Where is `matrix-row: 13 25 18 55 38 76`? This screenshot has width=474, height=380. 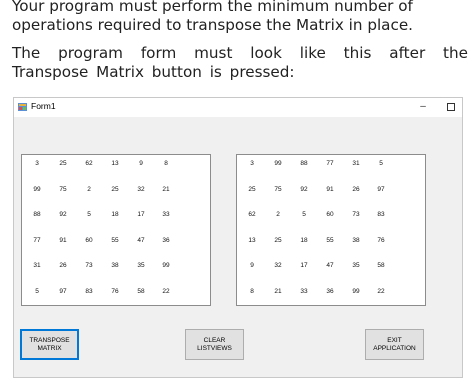 matrix-row: 13 25 18 55 38 76 is located at coordinates (331, 243).